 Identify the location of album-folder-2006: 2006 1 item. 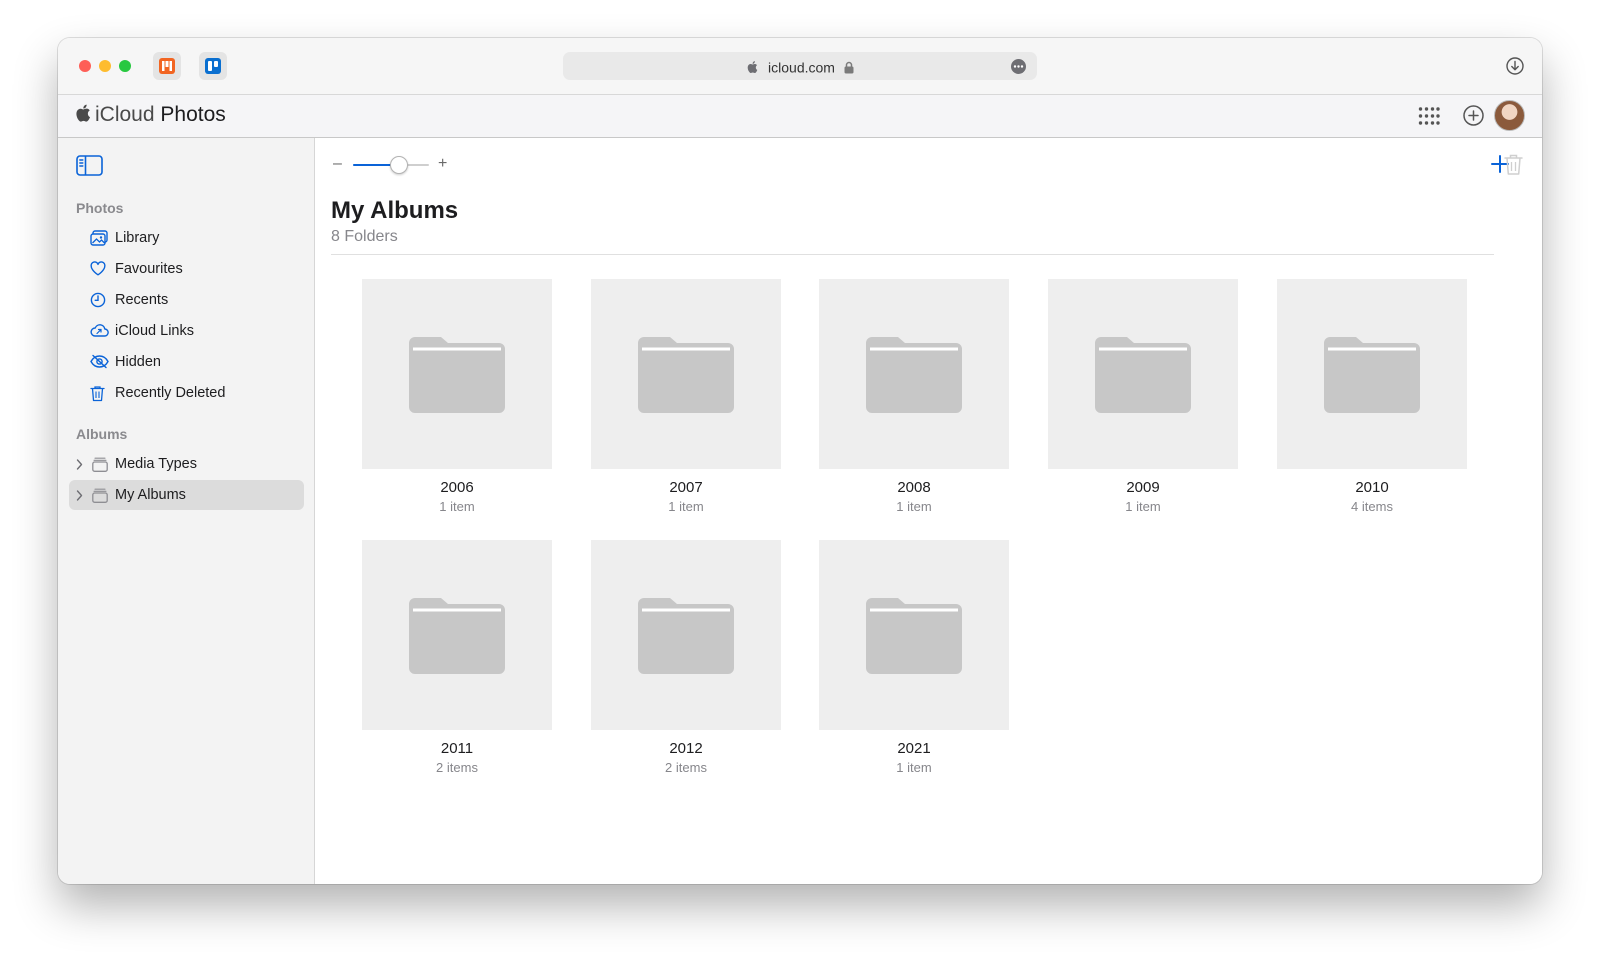
(457, 396).